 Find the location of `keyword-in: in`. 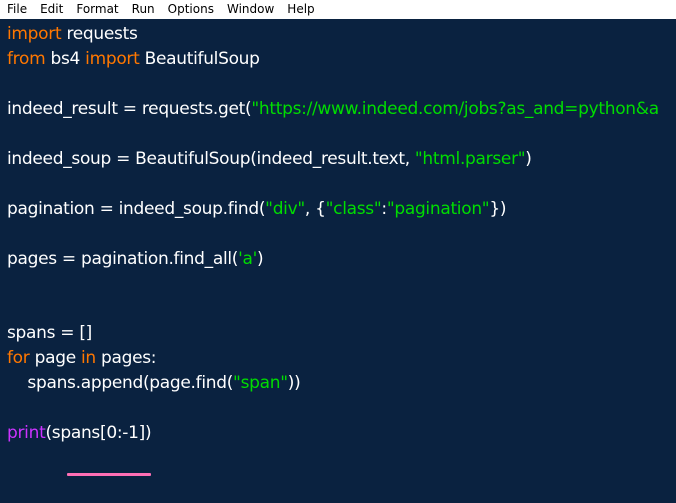

keyword-in: in is located at coordinates (88, 358).